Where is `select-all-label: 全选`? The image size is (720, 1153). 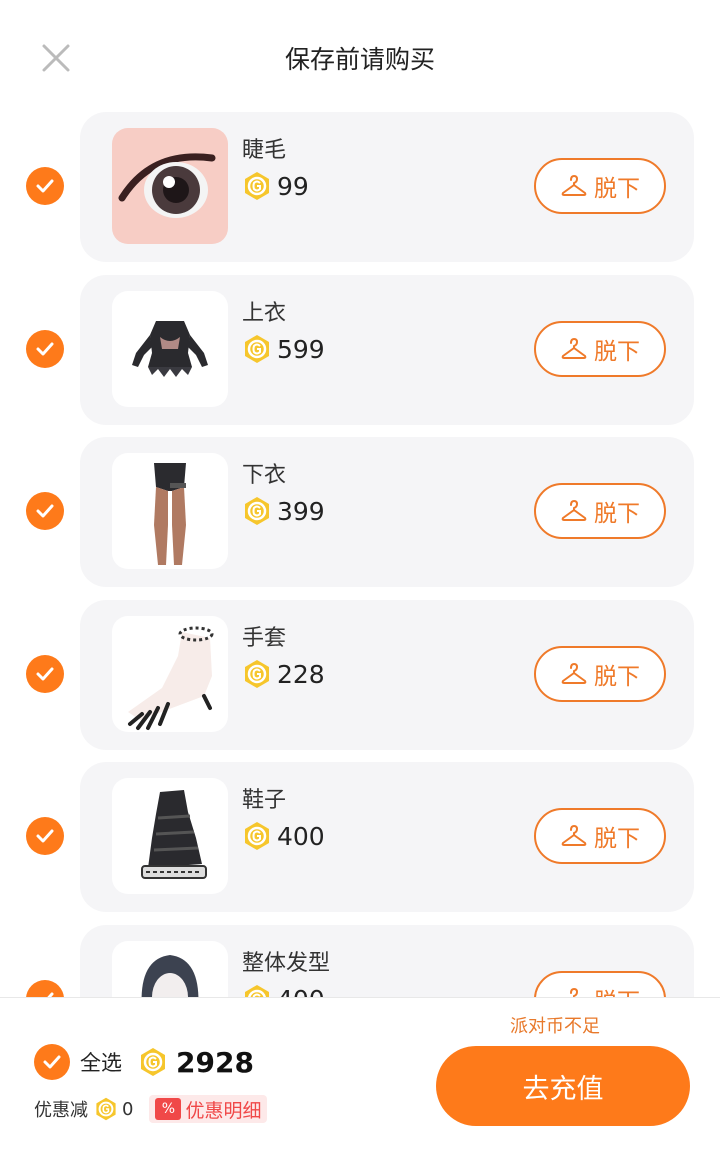
select-all-label: 全选 is located at coordinates (101, 1063).